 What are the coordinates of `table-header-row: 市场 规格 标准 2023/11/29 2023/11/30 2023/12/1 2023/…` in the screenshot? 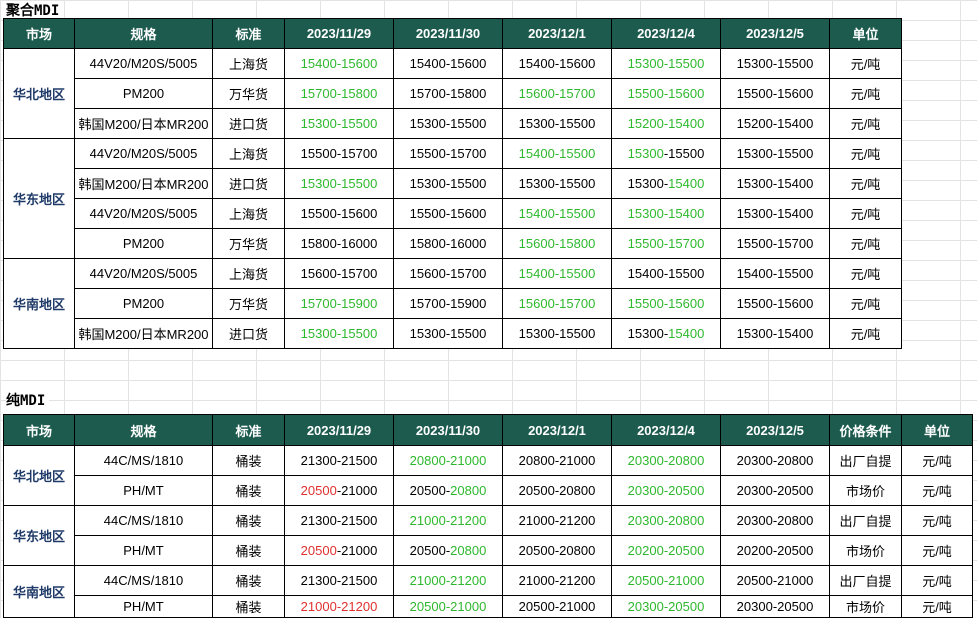 It's located at (452, 33).